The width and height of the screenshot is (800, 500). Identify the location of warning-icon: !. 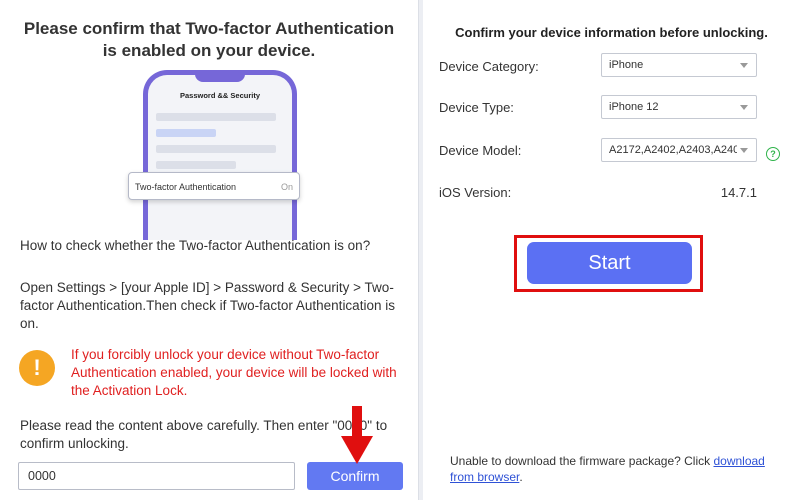
(37, 368).